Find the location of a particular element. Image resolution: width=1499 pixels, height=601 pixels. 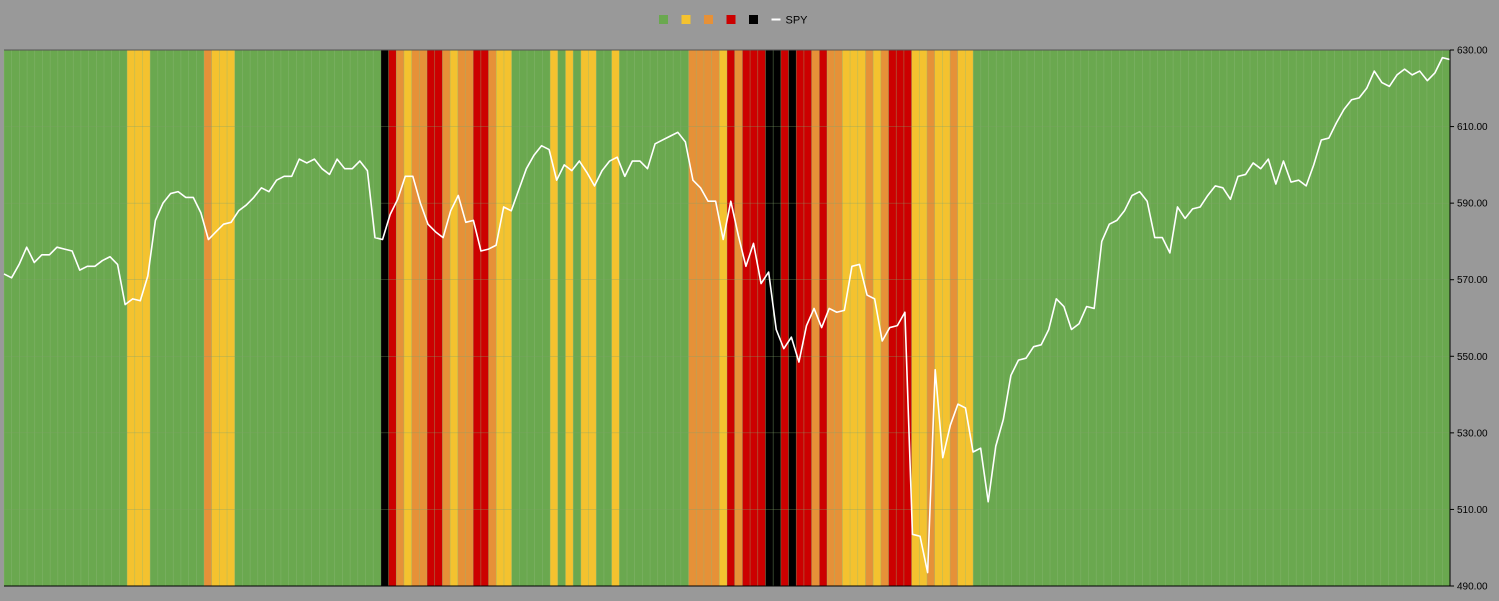

legend: SPY is located at coordinates (733, 21).